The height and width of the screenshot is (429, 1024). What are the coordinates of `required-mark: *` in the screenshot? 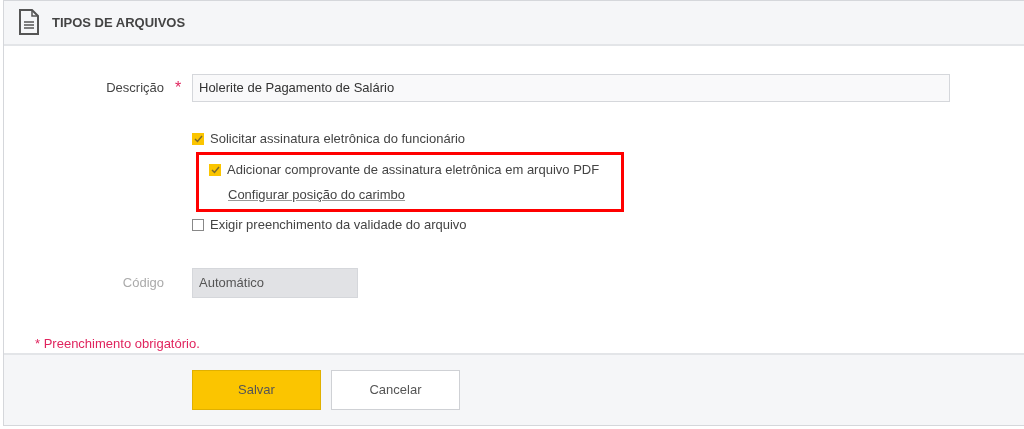 It's located at (178, 87).